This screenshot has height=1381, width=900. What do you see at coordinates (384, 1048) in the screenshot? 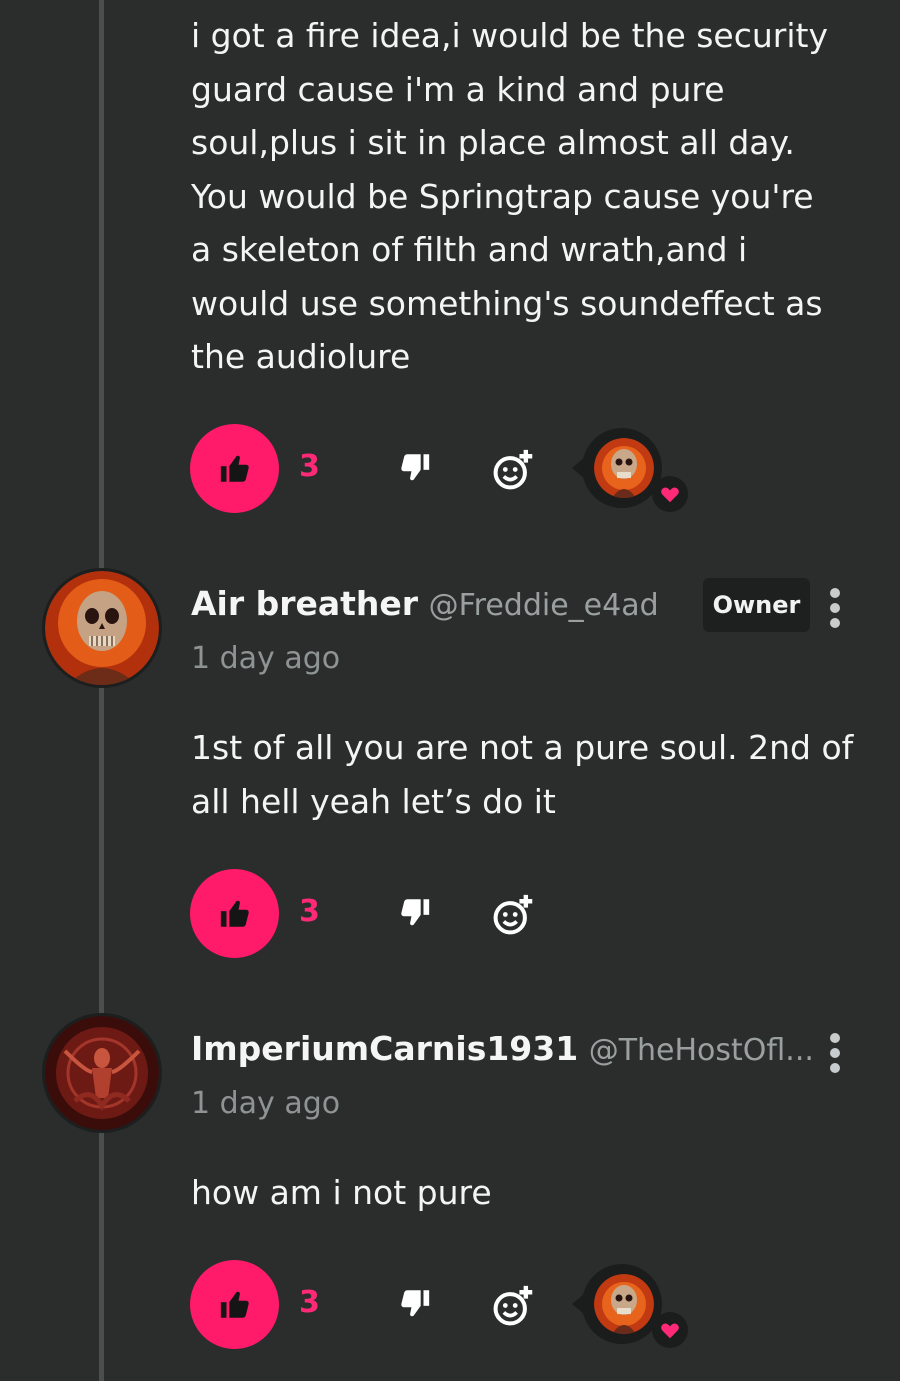
I see `author-name: ImperiumCarnis1931` at bounding box center [384, 1048].